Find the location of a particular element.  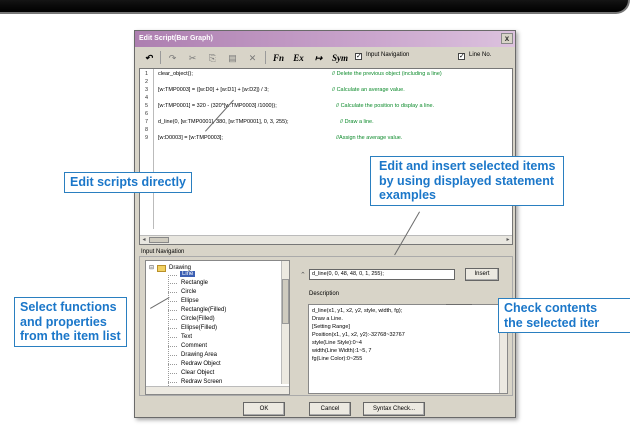

callout-check-contents: Check contents the selected iter is located at coordinates (564, 315).